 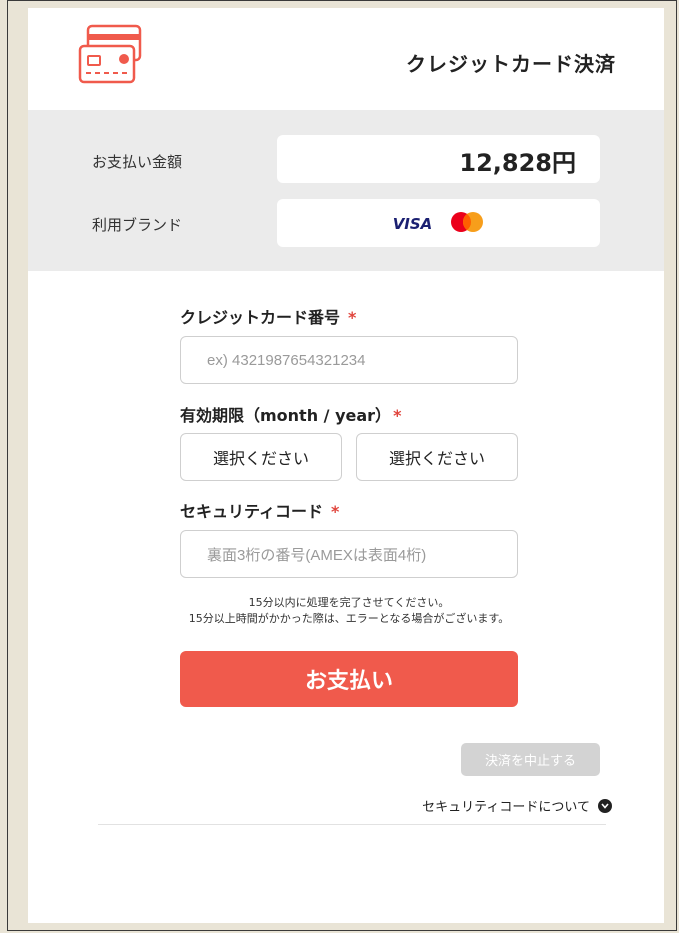 What do you see at coordinates (437, 457) in the screenshot?
I see `expiry-year-select: 選択ください` at bounding box center [437, 457].